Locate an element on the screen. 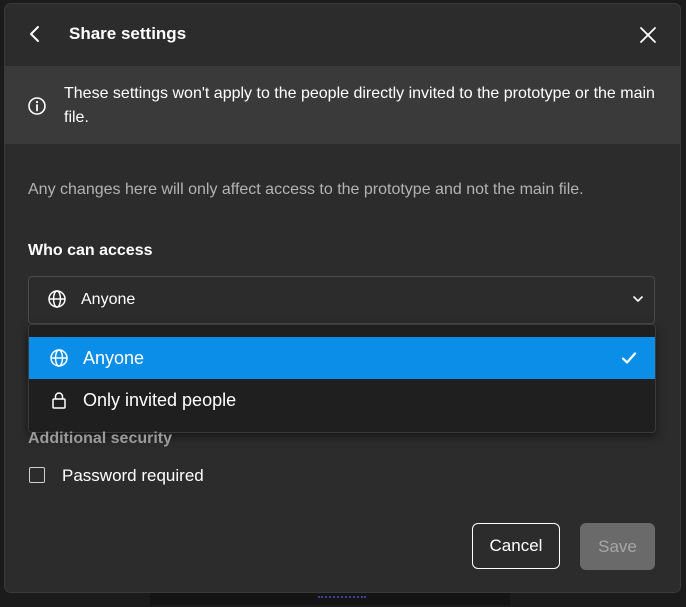  dialog-title: Share settings is located at coordinates (128, 33).